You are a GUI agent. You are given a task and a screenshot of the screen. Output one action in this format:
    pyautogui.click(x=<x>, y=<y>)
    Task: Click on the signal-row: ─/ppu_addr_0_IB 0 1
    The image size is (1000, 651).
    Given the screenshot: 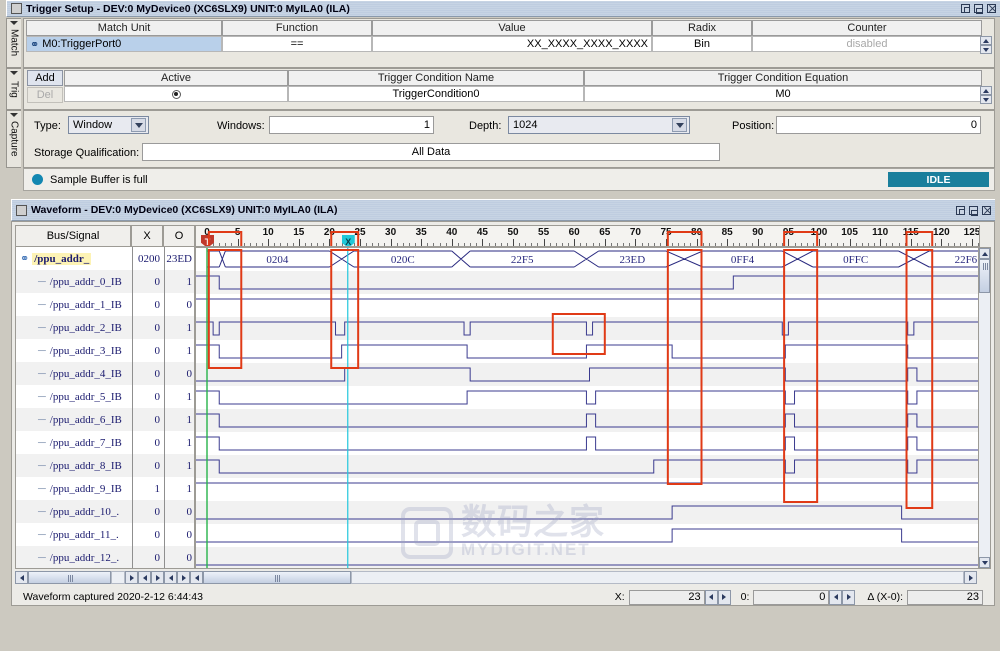 What is the action you would take?
    pyautogui.click(x=105, y=281)
    